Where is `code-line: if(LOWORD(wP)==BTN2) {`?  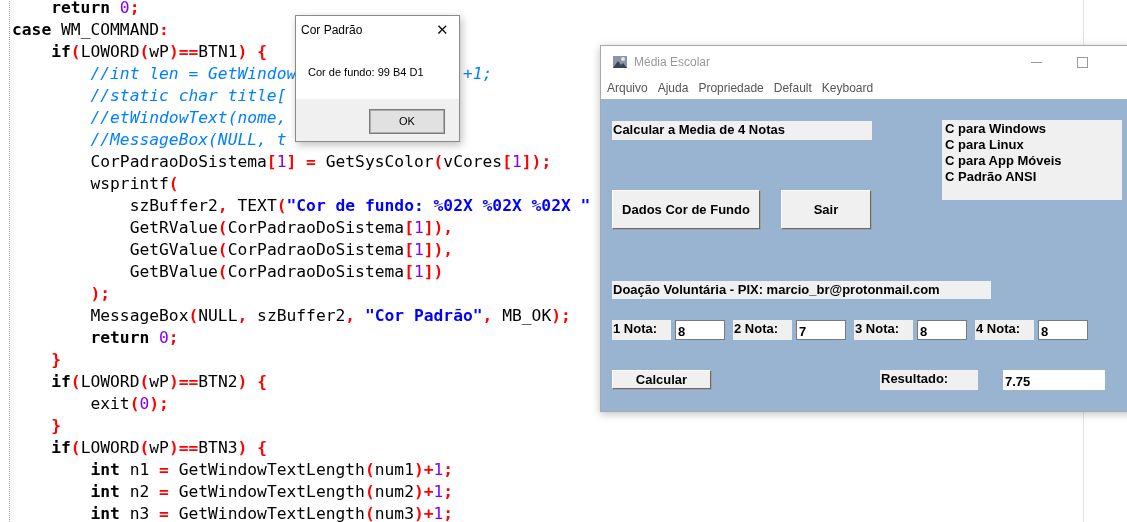
code-line: if(LOWORD(wP)==BTN2) { is located at coordinates (158, 381).